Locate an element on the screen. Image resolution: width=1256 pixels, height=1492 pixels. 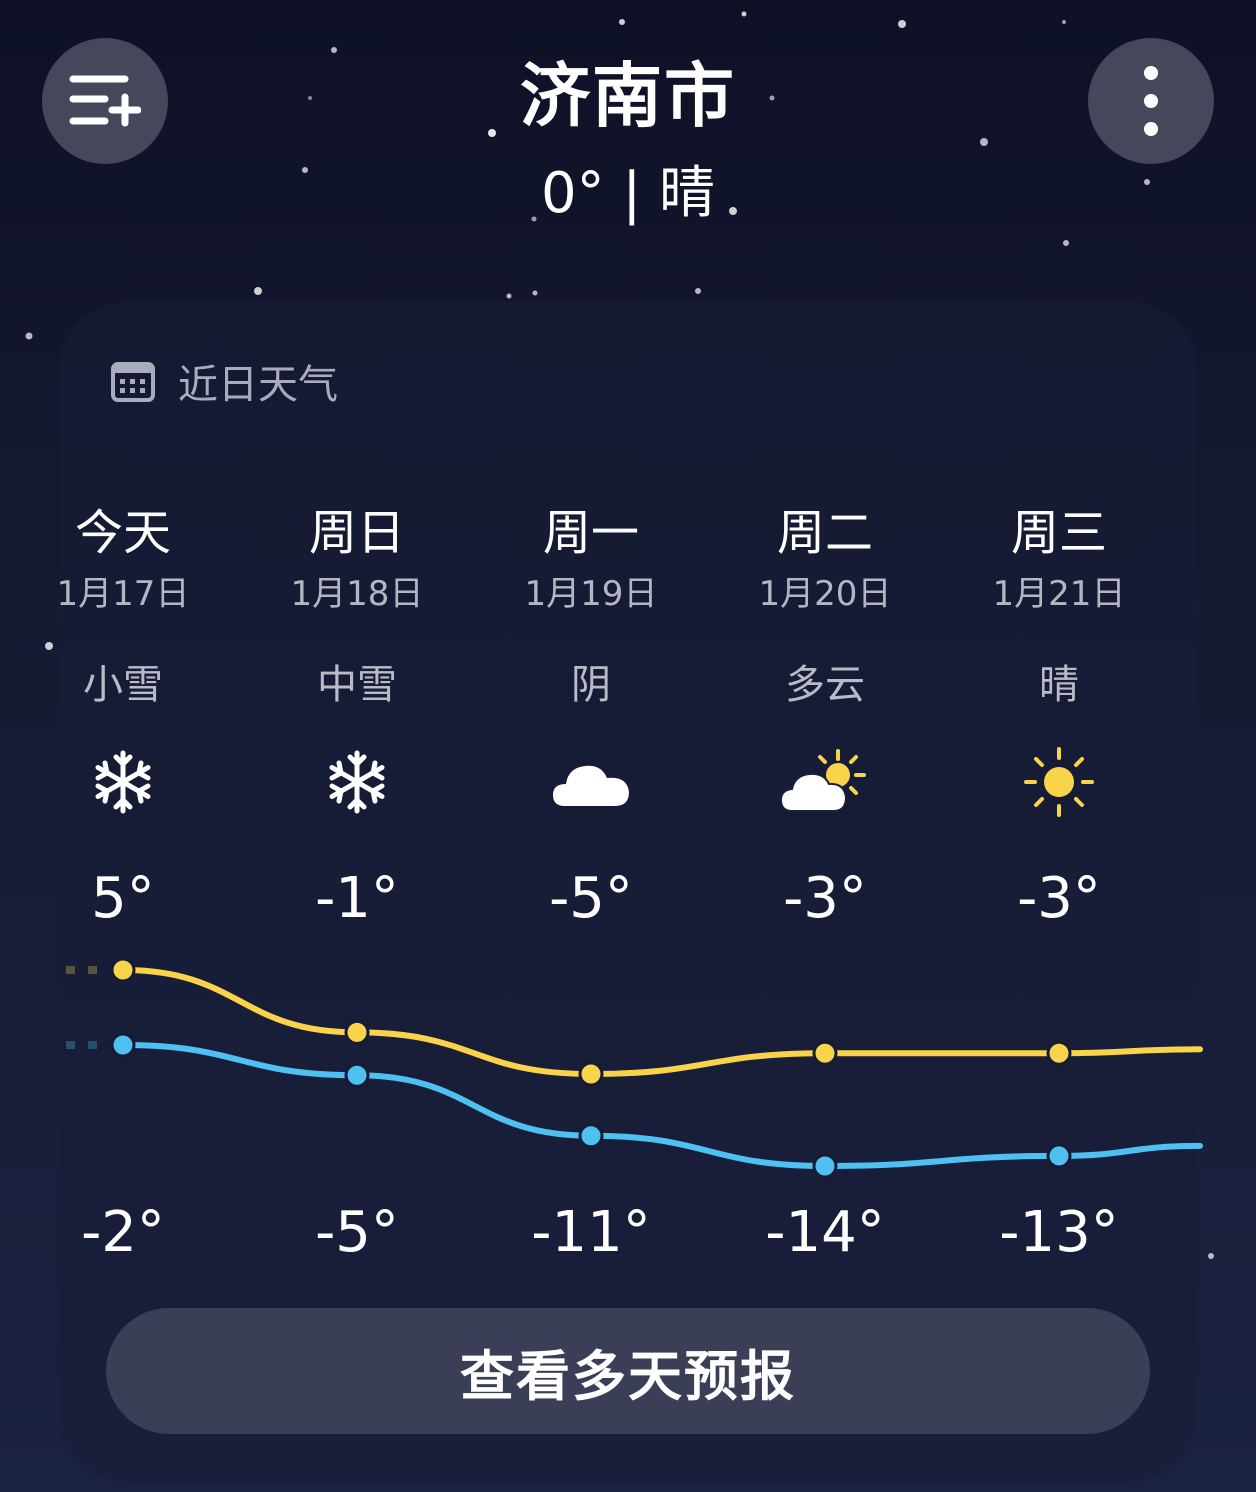
city-name: 济南市 is located at coordinates (628, 96).